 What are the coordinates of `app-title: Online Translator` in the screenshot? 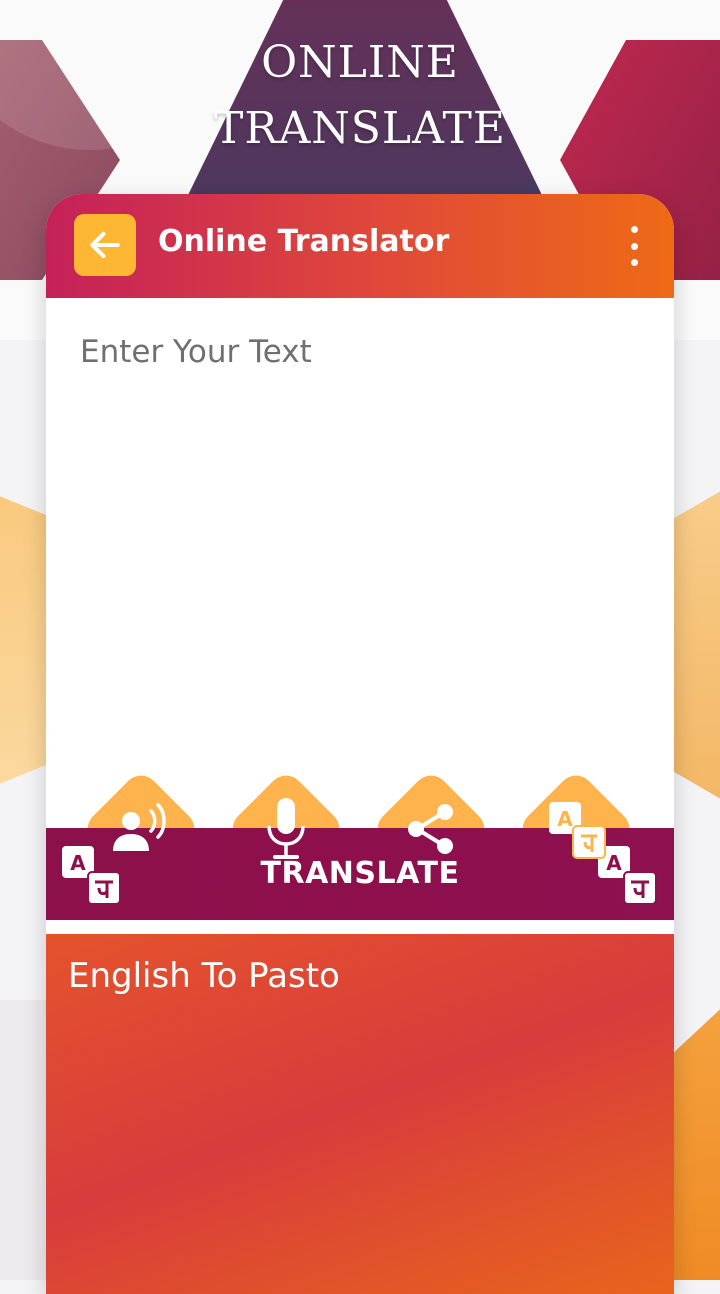 It's located at (304, 241).